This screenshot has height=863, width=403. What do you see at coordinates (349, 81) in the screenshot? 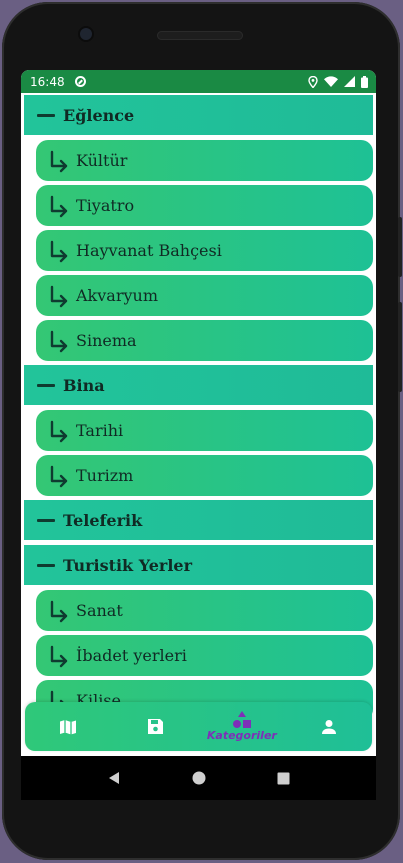
I see `signal-icon` at bounding box center [349, 81].